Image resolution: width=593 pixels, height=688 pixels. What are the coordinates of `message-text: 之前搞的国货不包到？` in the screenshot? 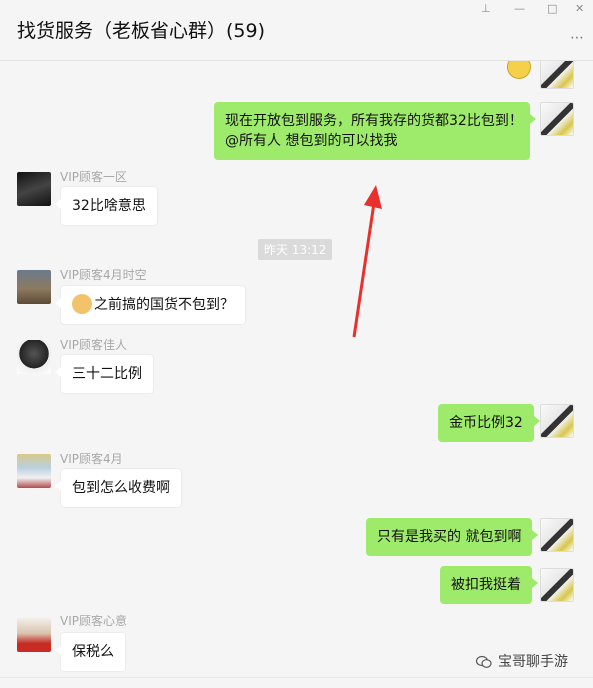 It's located at (164, 305).